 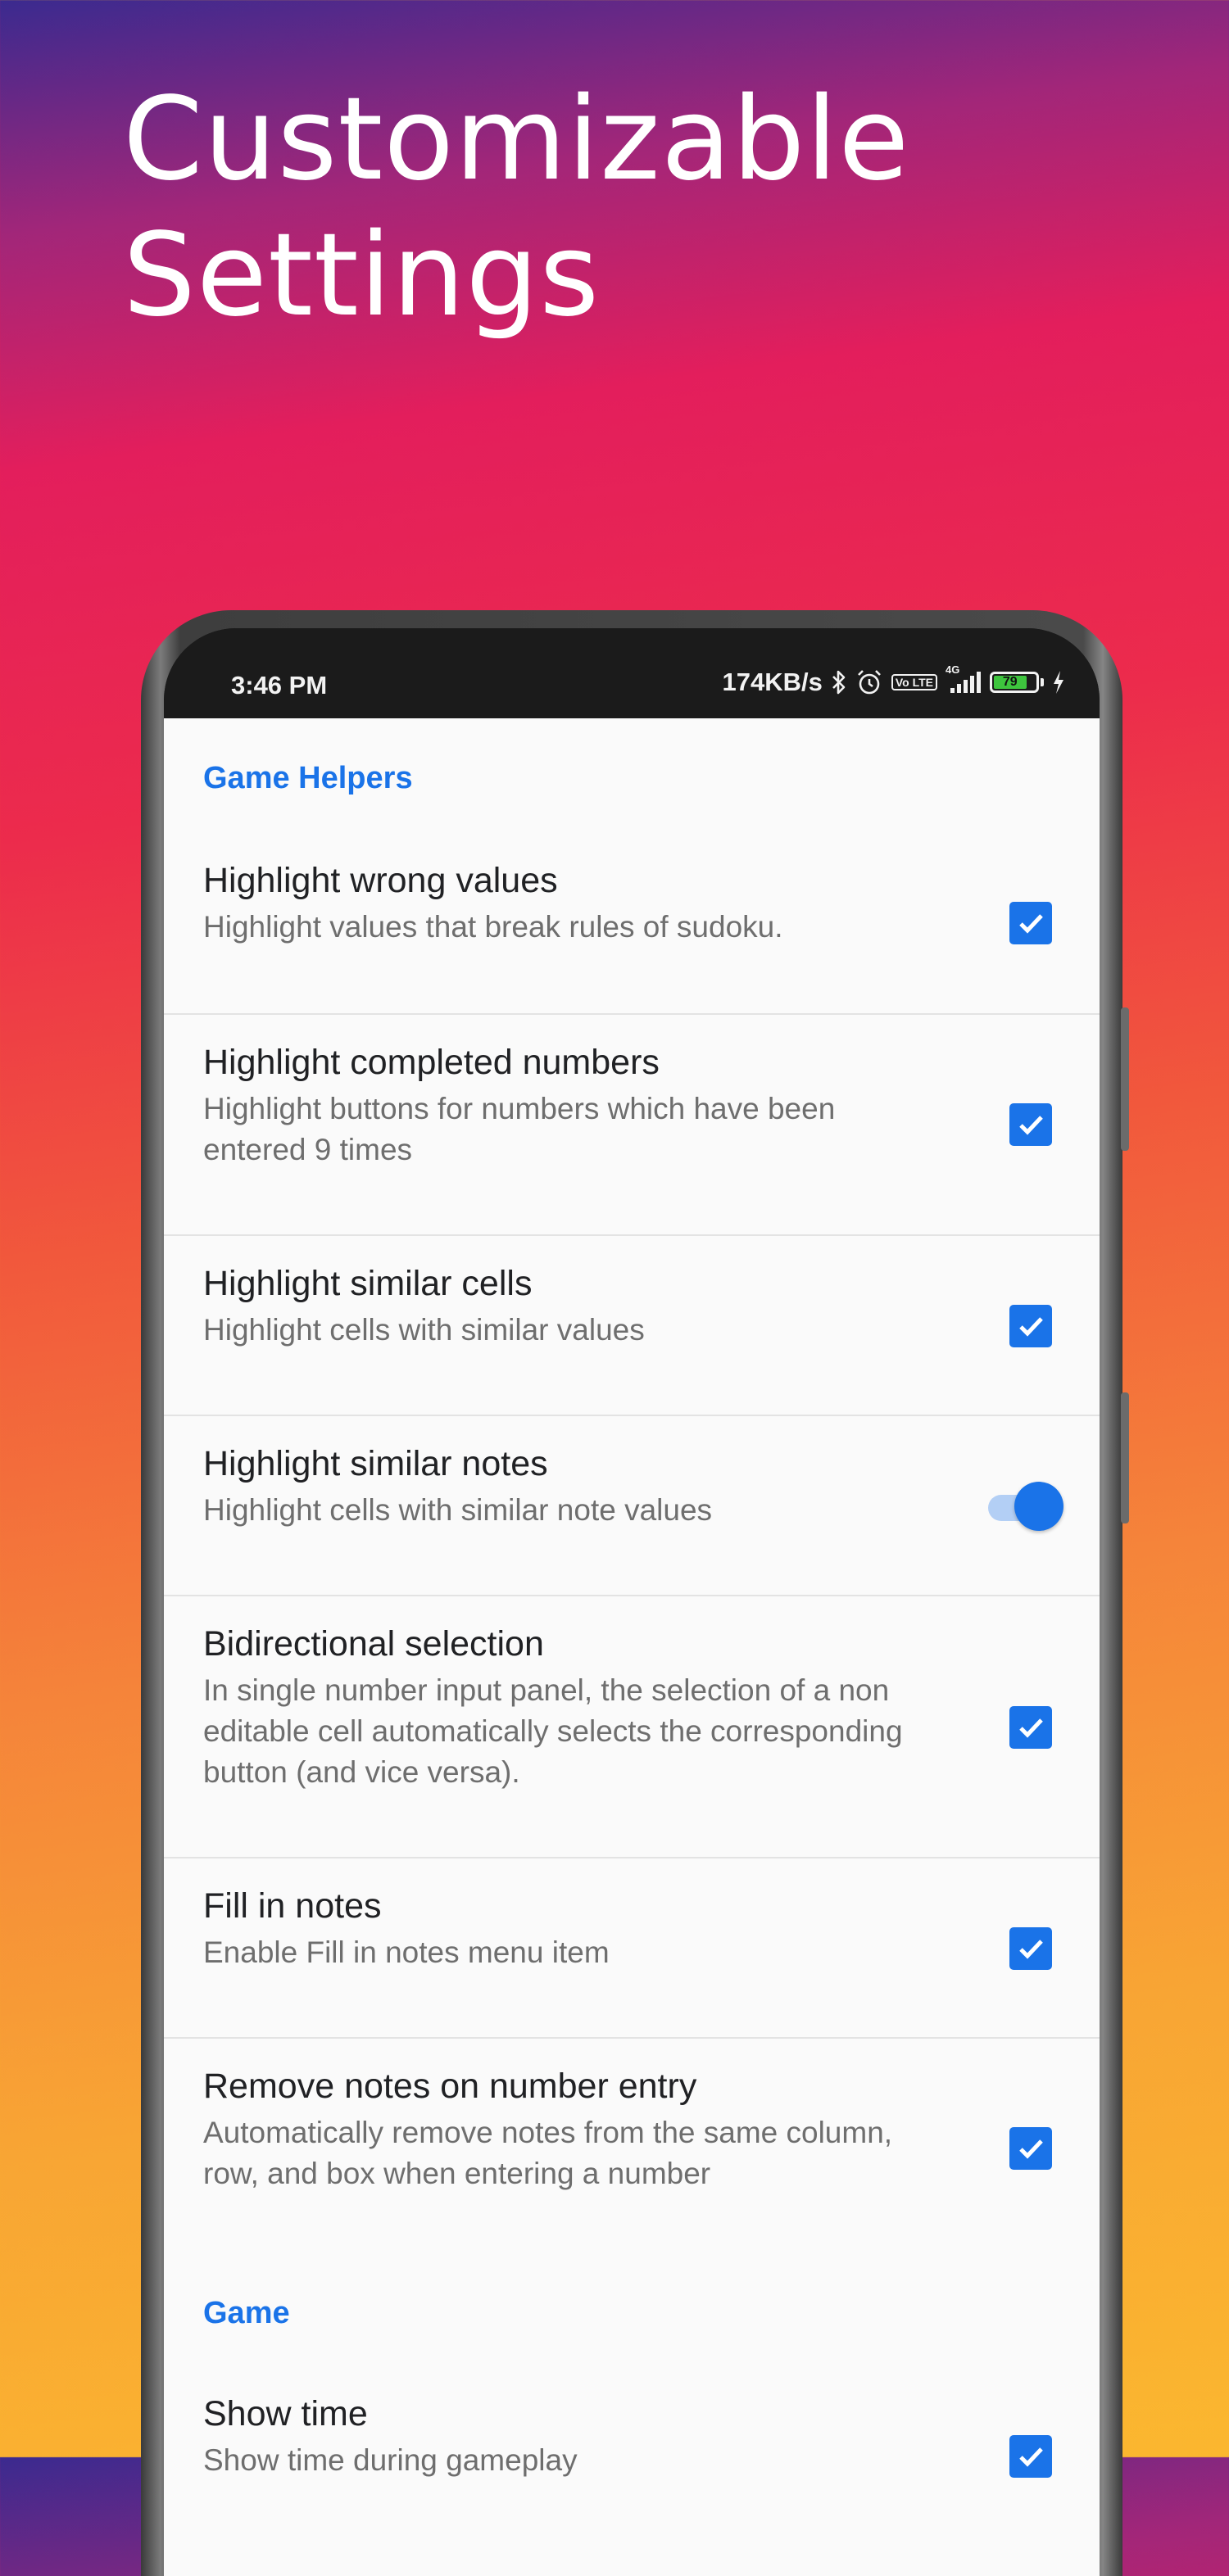 What do you see at coordinates (516, 208) in the screenshot?
I see `headline: Customizable Settings` at bounding box center [516, 208].